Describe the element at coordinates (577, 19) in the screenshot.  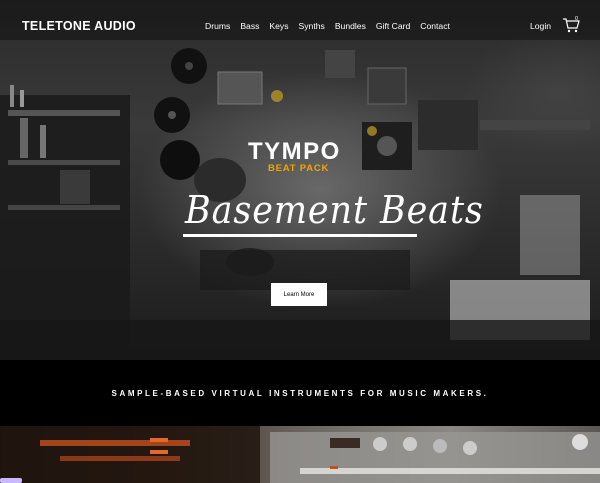
I see `cart-count-badge: 0` at that location.